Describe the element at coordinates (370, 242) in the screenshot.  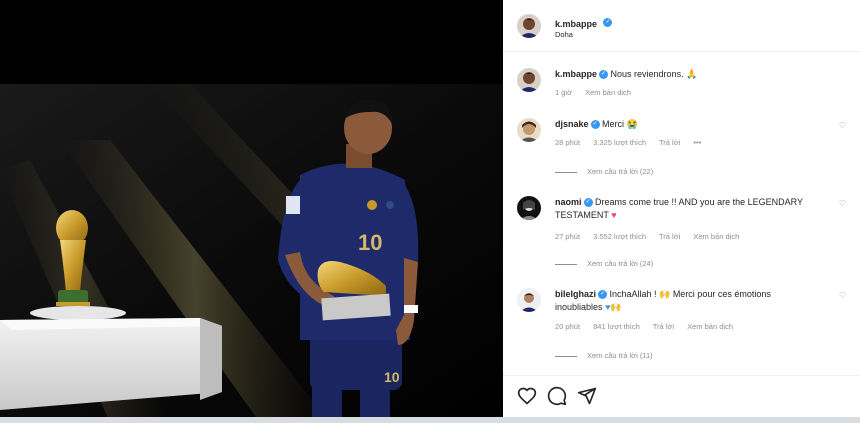
I see `jersey-number: 10` at that location.